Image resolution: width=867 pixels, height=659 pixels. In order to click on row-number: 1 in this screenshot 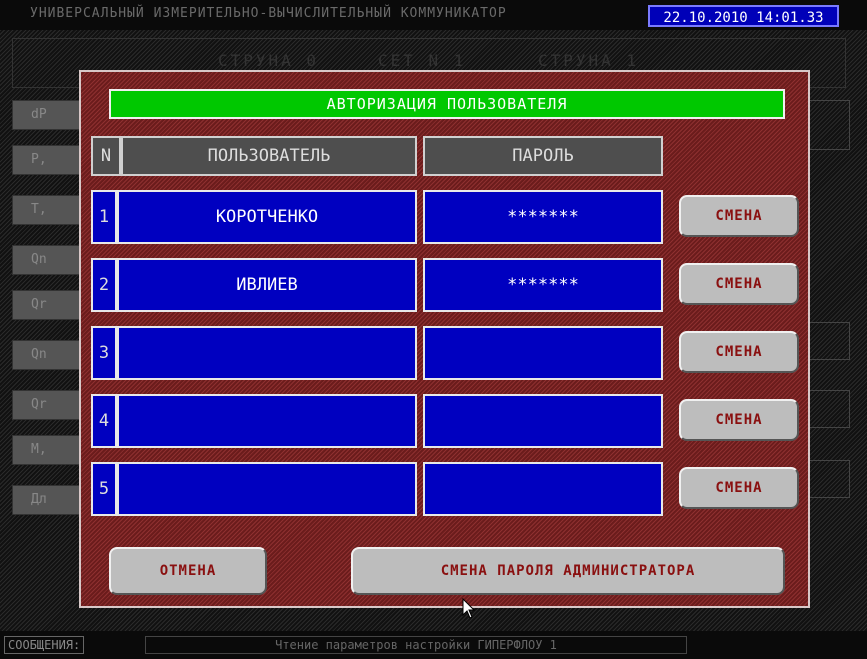, I will do `click(104, 217)`.